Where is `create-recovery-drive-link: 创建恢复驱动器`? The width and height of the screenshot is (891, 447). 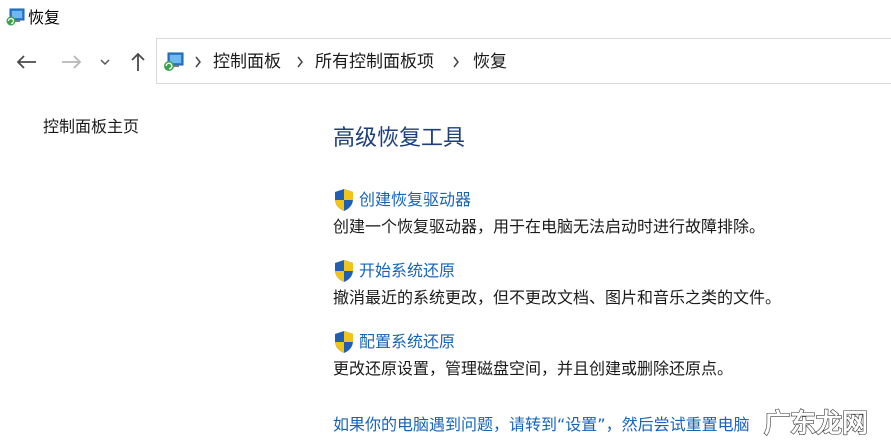 create-recovery-drive-link: 创建恢复驱动器 is located at coordinates (415, 200).